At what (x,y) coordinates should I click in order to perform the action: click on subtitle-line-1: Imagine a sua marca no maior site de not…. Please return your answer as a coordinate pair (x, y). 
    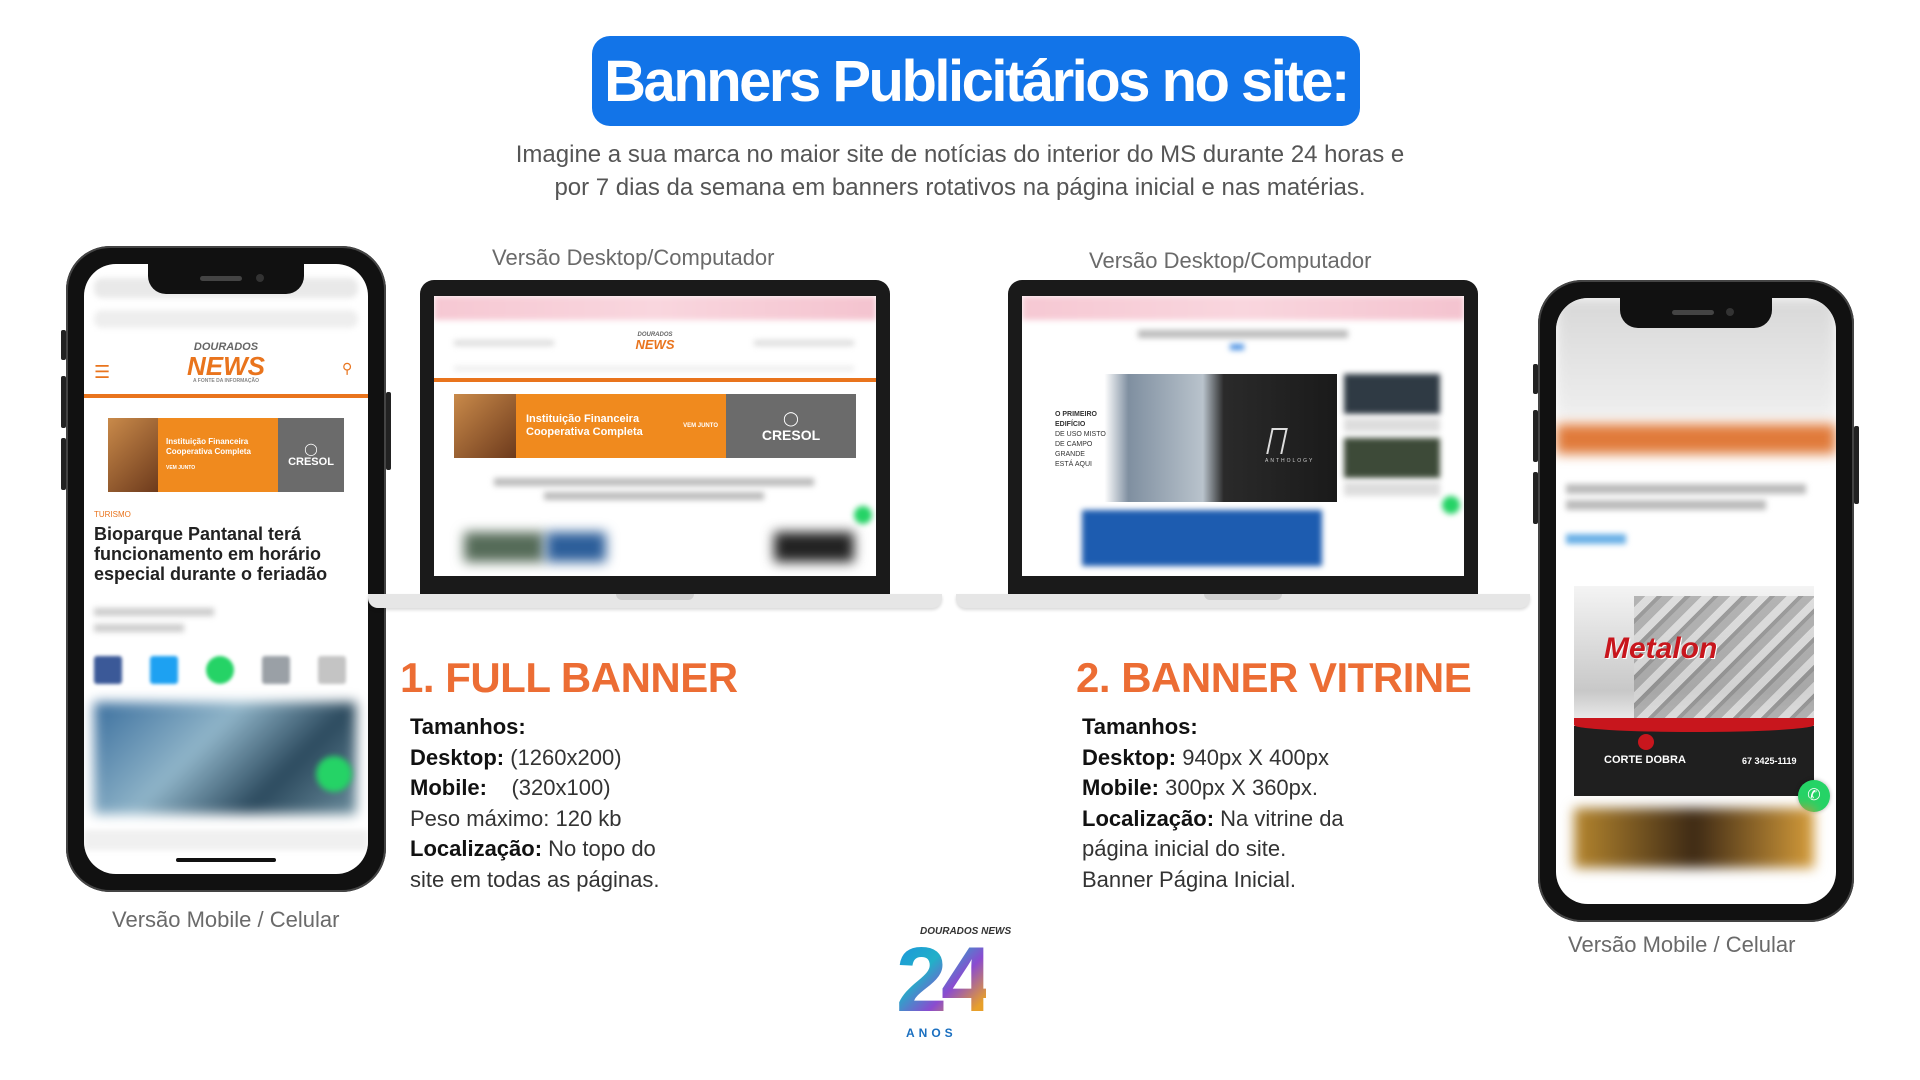
    Looking at the image, I should click on (960, 154).